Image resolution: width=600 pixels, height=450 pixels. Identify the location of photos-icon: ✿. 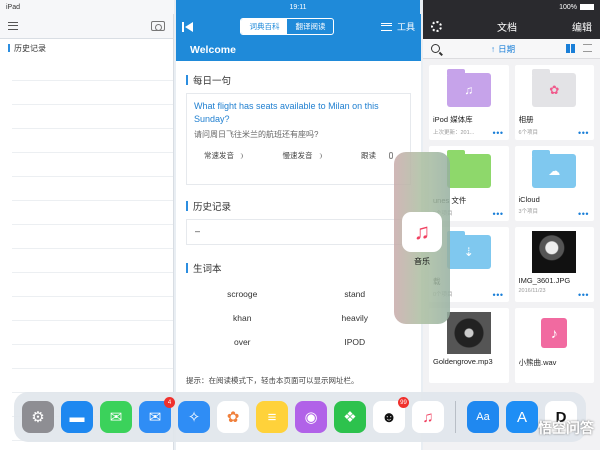
(233, 417).